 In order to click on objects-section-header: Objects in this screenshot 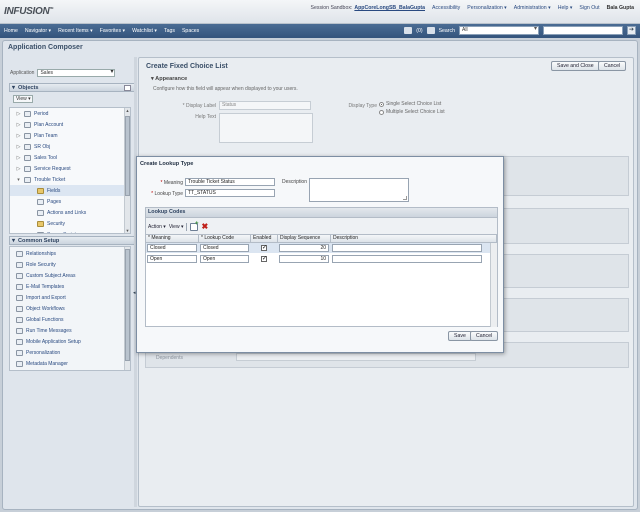, I will do `click(72, 87)`.